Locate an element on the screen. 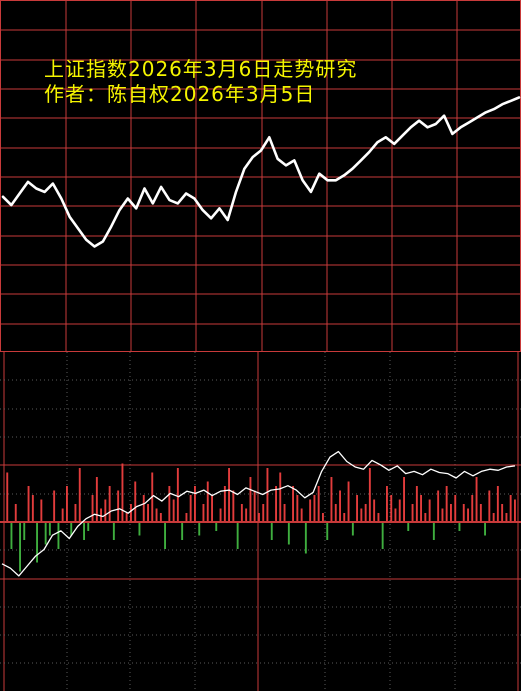  chart-author: 作者：陈自权2026年3月5日 is located at coordinates (180, 94).